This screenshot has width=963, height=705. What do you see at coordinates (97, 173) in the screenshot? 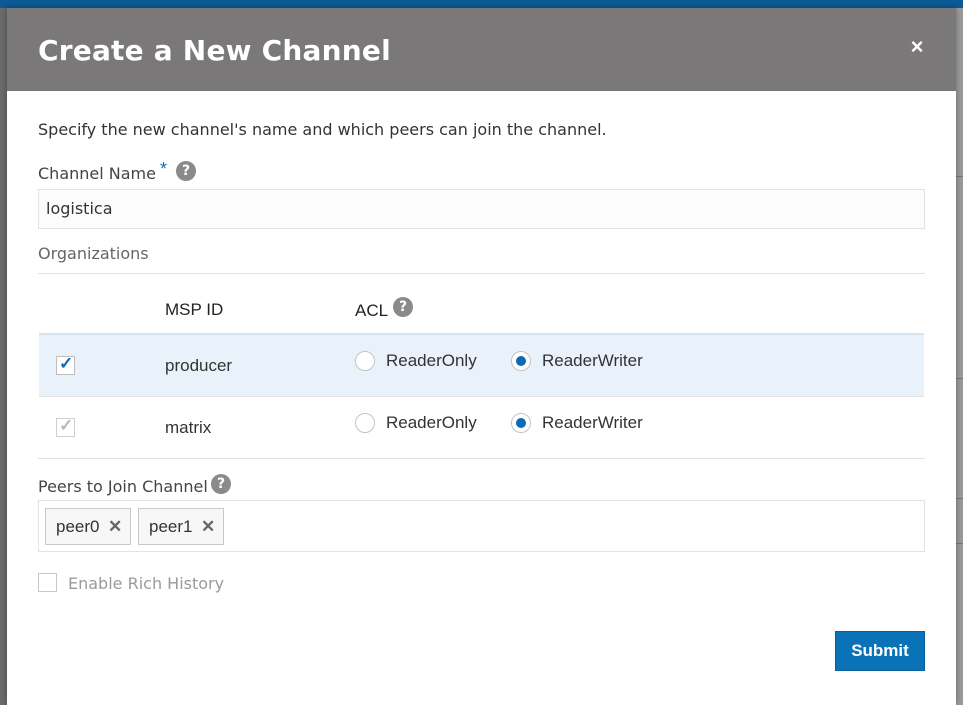
I see `channel-name-label: Channel Name` at bounding box center [97, 173].